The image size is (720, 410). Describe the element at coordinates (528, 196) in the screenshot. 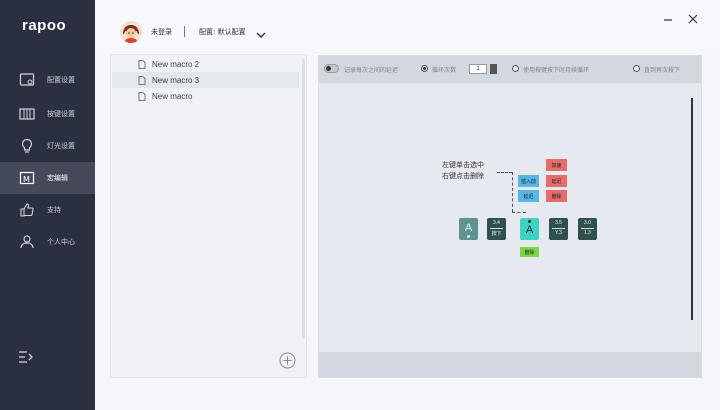

I see `delay-blue-chip: 延迟` at that location.